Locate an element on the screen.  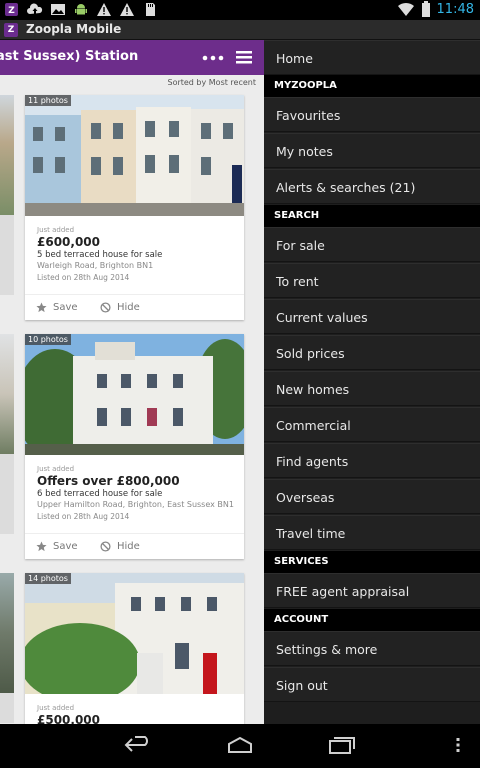
image-icon is located at coordinates (58, 9).